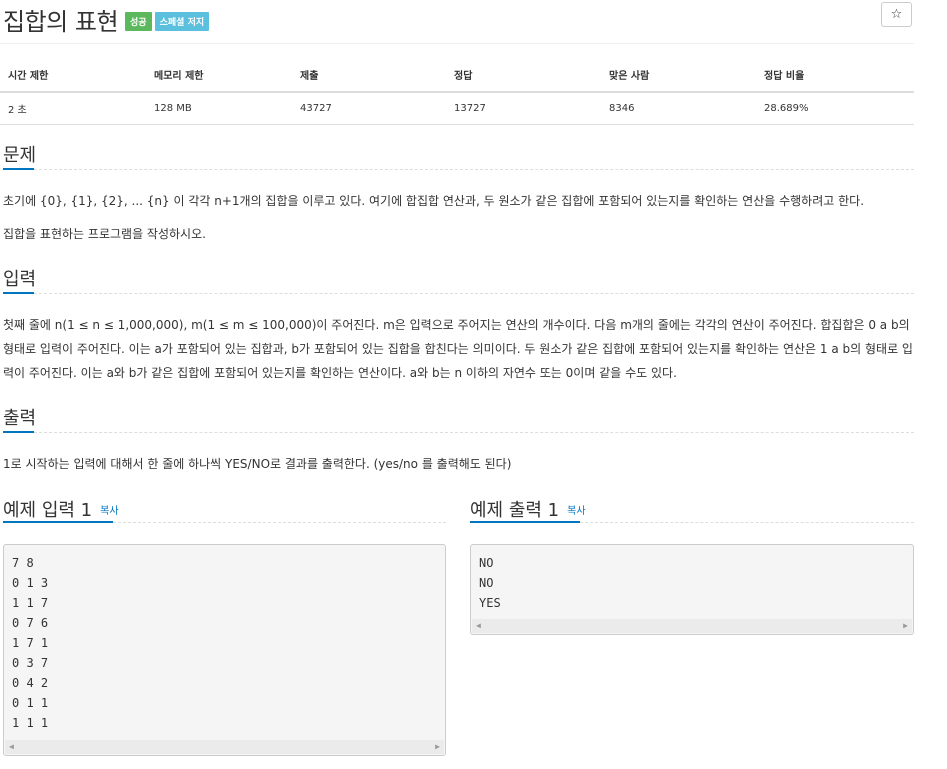 Image resolution: width=947 pixels, height=769 pixels. Describe the element at coordinates (30, 583) in the screenshot. I see `sample-input-line: 0 1 3` at that location.